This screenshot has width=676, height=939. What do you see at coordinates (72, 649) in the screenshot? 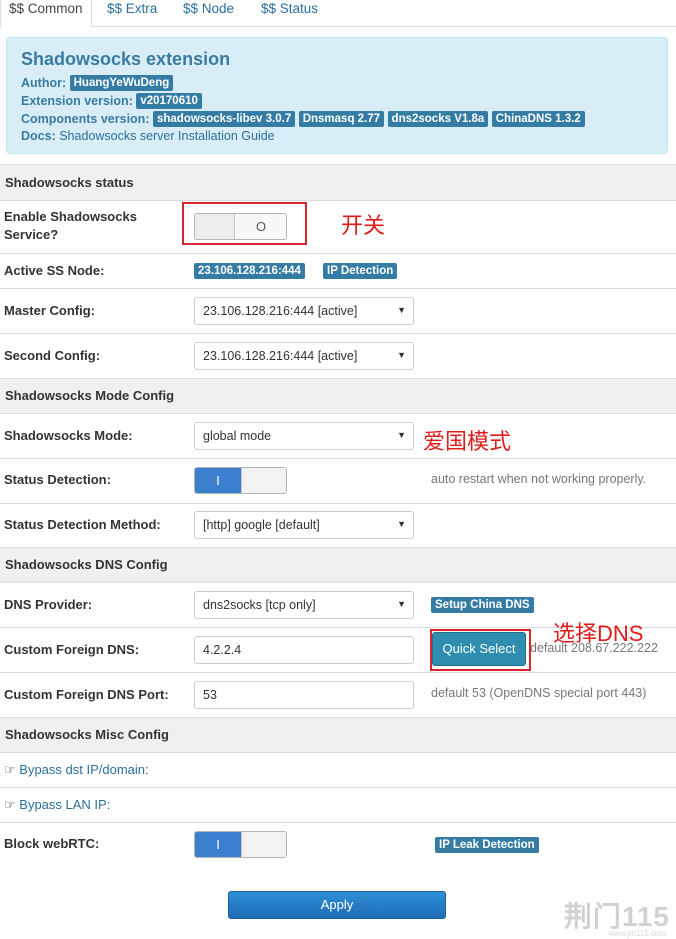
I see `custom-foreign-dns-label: Custom Foreign DNS:` at bounding box center [72, 649].